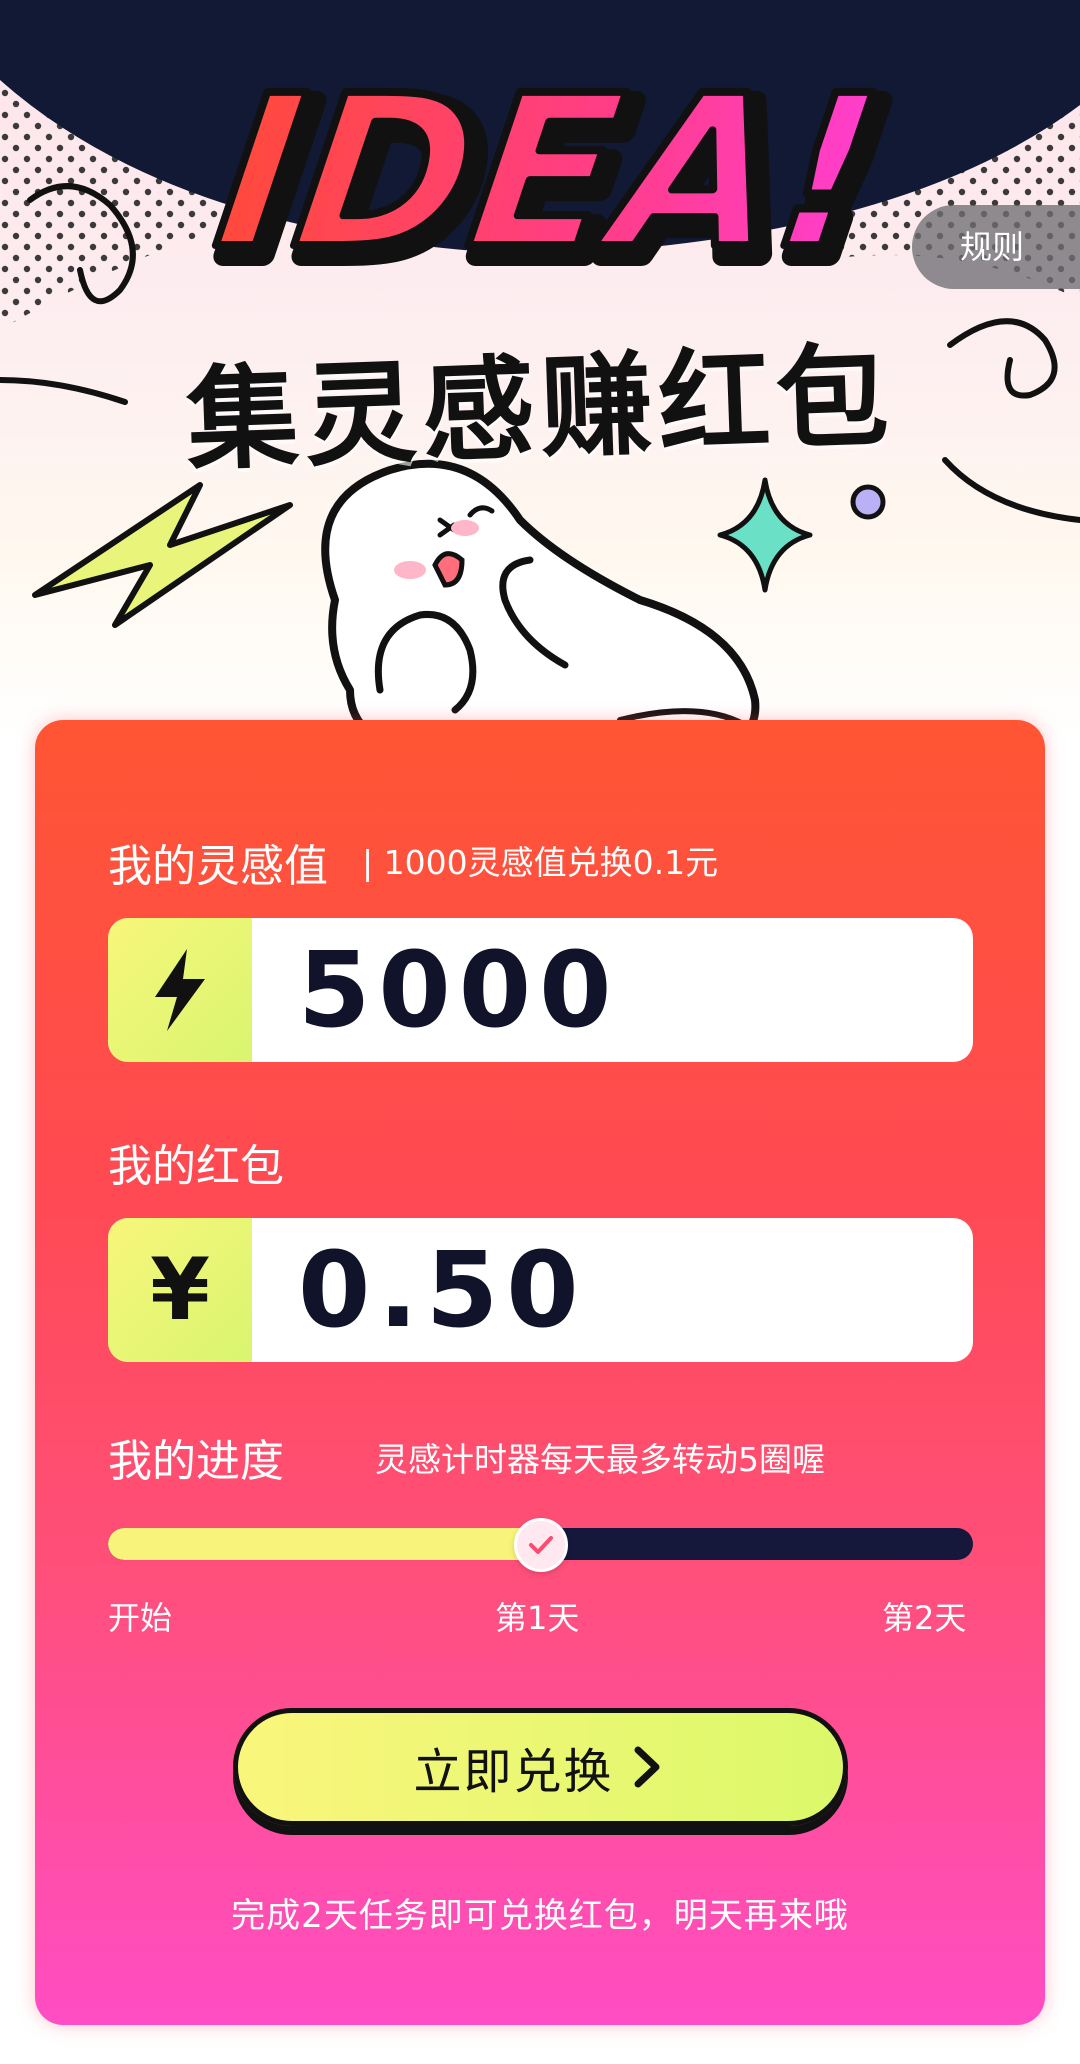 The image size is (1080, 2064). What do you see at coordinates (196, 1166) in the screenshot?
I see `redpacket-label: 我的红包` at bounding box center [196, 1166].